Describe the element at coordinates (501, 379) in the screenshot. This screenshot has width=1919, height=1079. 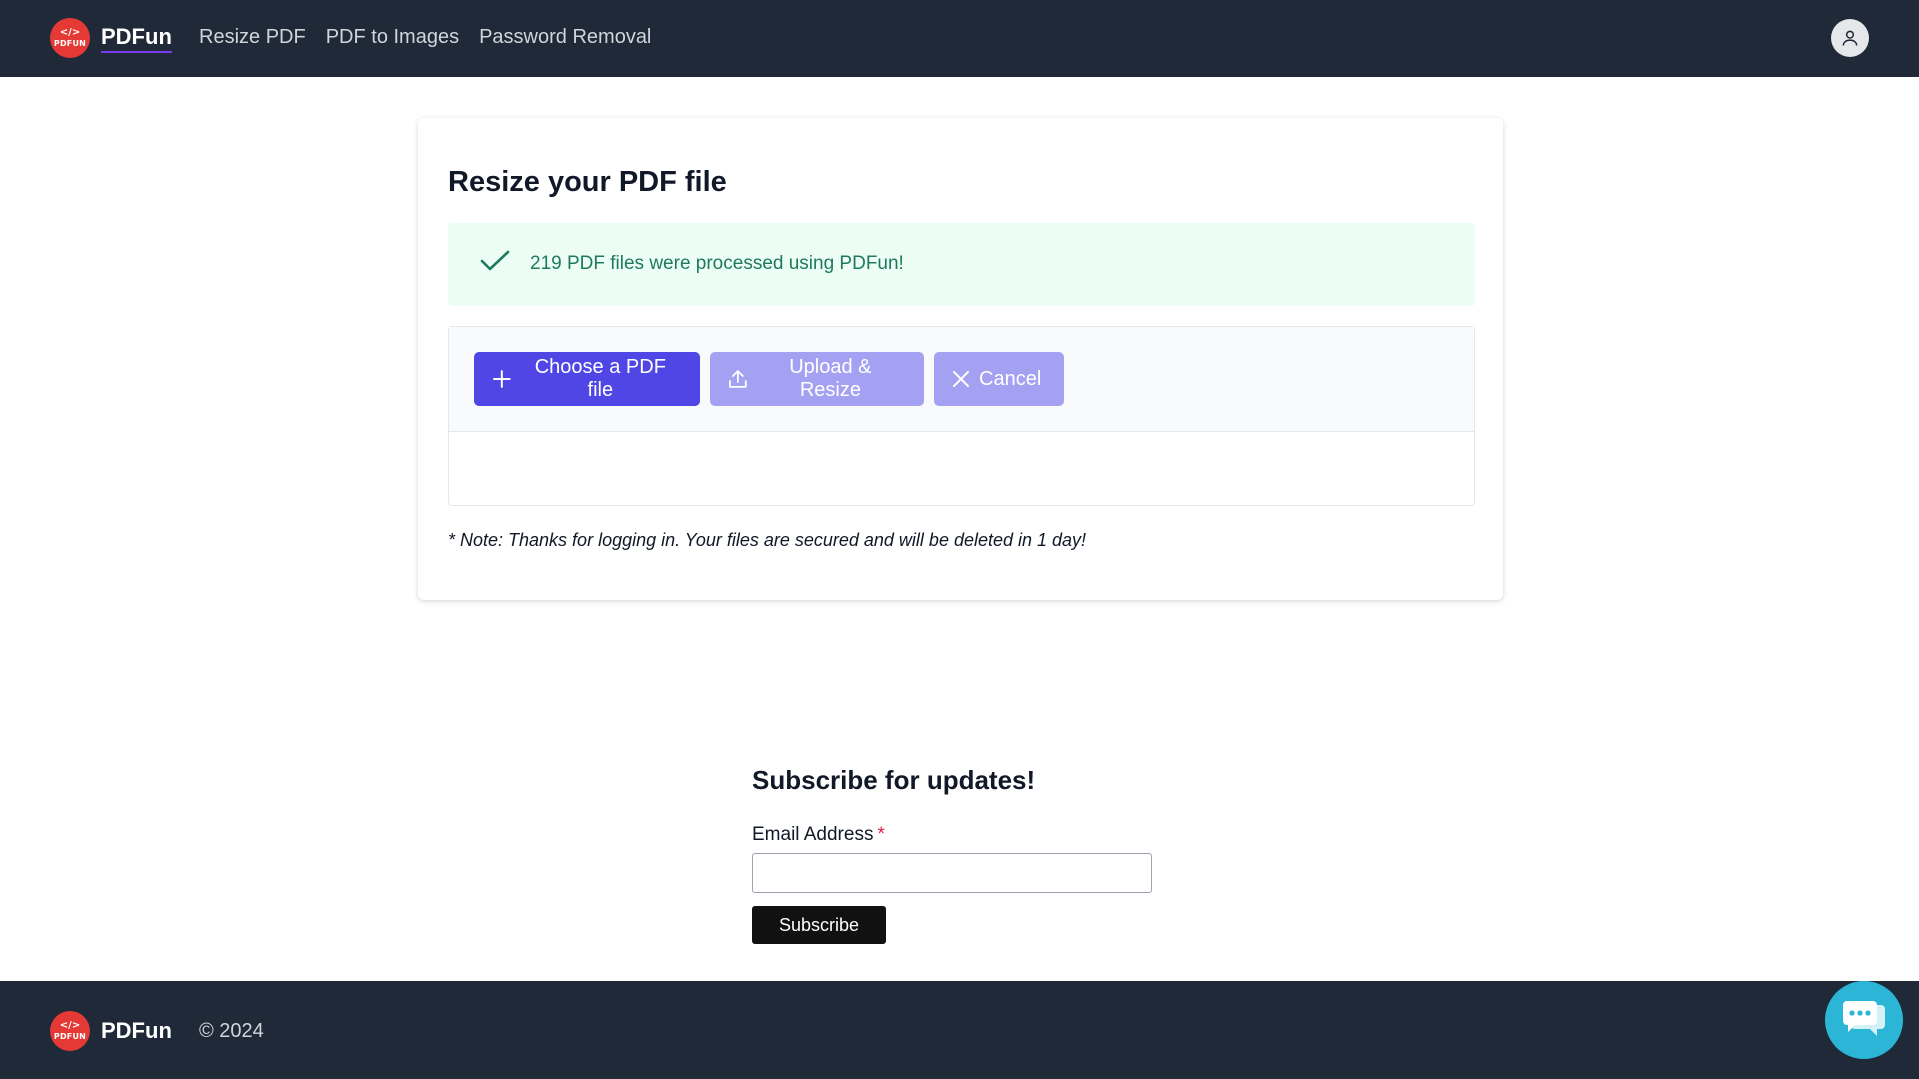
I see `plus-icon` at that location.